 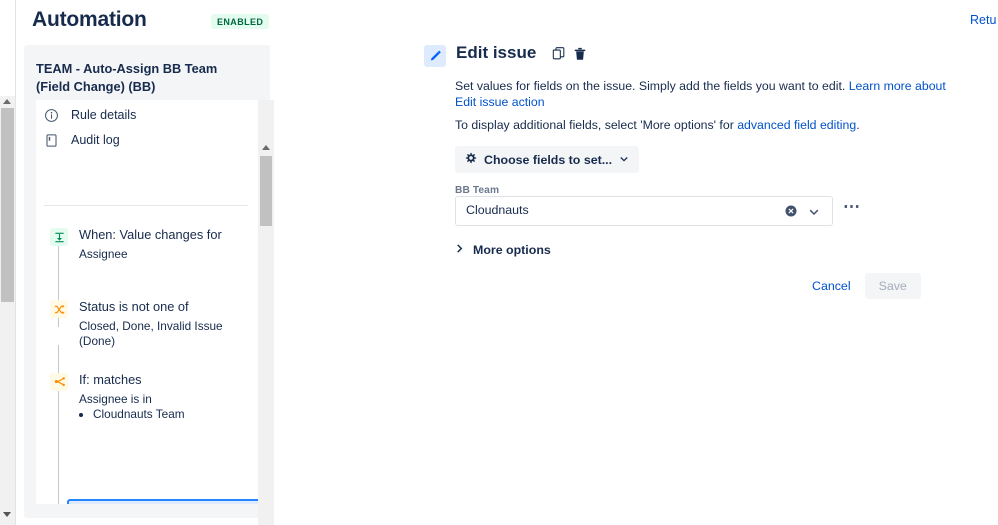 I want to click on step-title: If: matches, so click(x=110, y=379).